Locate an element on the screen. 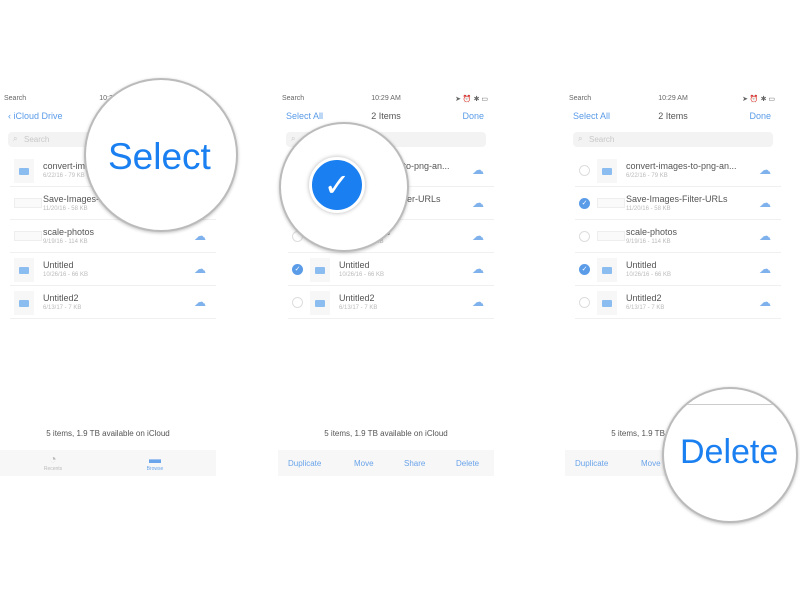  magnified-toolbar-line is located at coordinates (730, 404).